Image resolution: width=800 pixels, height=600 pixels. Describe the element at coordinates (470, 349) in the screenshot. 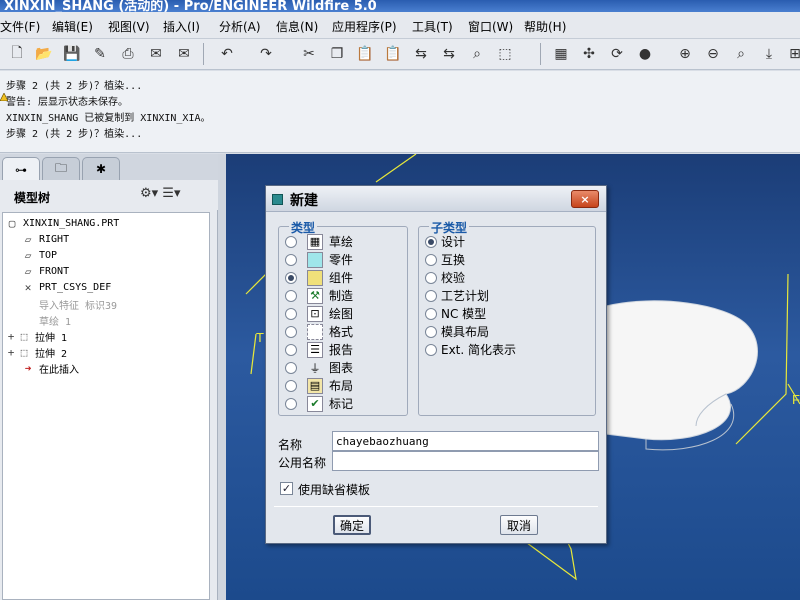

I see `subtype-option-ext-simplified-rep: Ext. 简化表示` at that location.